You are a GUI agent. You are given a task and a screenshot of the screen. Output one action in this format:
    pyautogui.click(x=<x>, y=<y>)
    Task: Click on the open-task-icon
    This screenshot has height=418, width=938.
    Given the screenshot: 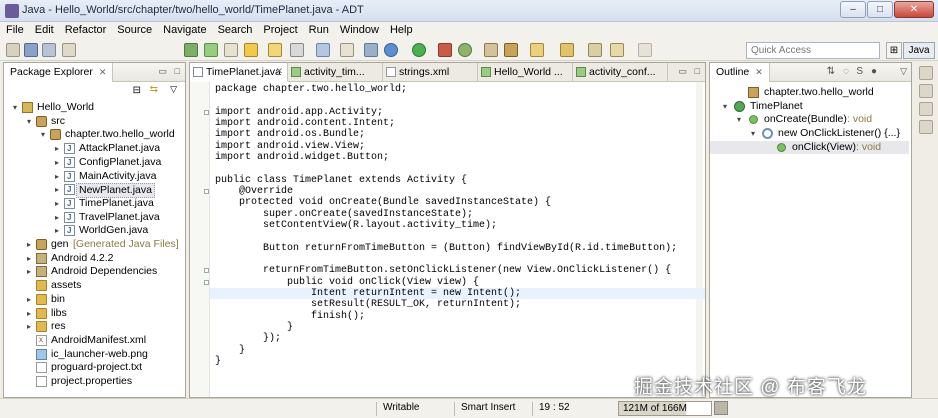 What is the action you would take?
    pyautogui.click(x=537, y=50)
    